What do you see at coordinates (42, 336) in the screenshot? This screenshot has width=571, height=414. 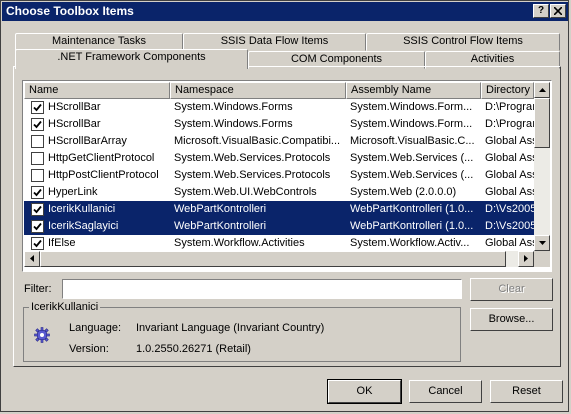 I see `gear-icon` at bounding box center [42, 336].